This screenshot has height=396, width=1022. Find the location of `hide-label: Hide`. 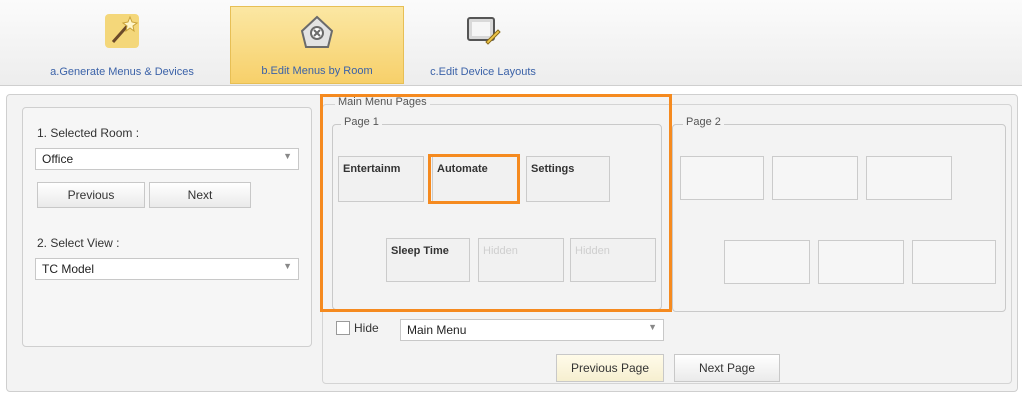

hide-label: Hide is located at coordinates (366, 328).